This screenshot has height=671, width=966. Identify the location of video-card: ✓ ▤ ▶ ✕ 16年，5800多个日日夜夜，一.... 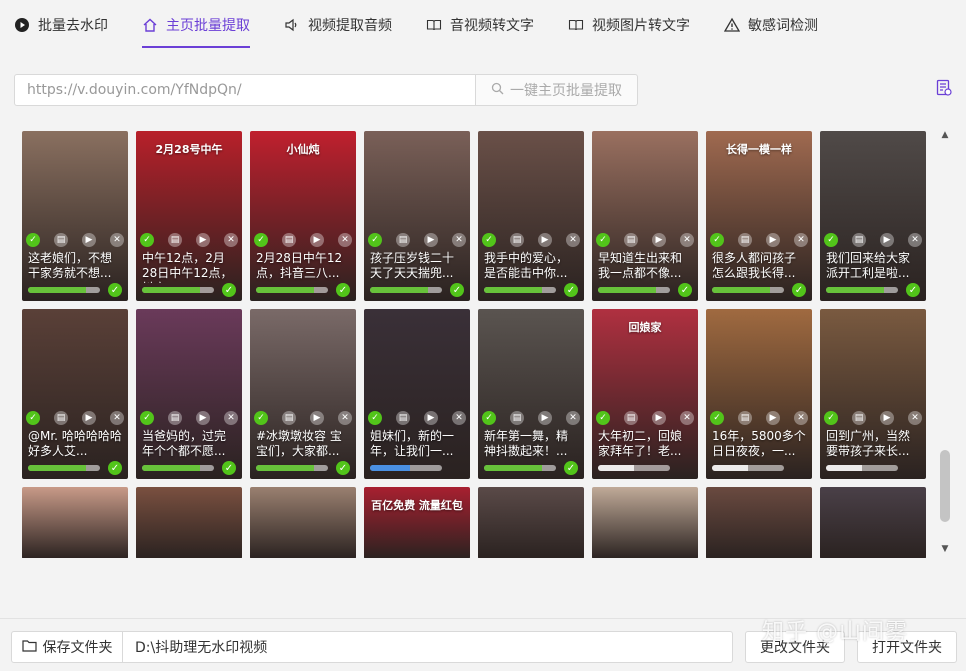
(759, 394).